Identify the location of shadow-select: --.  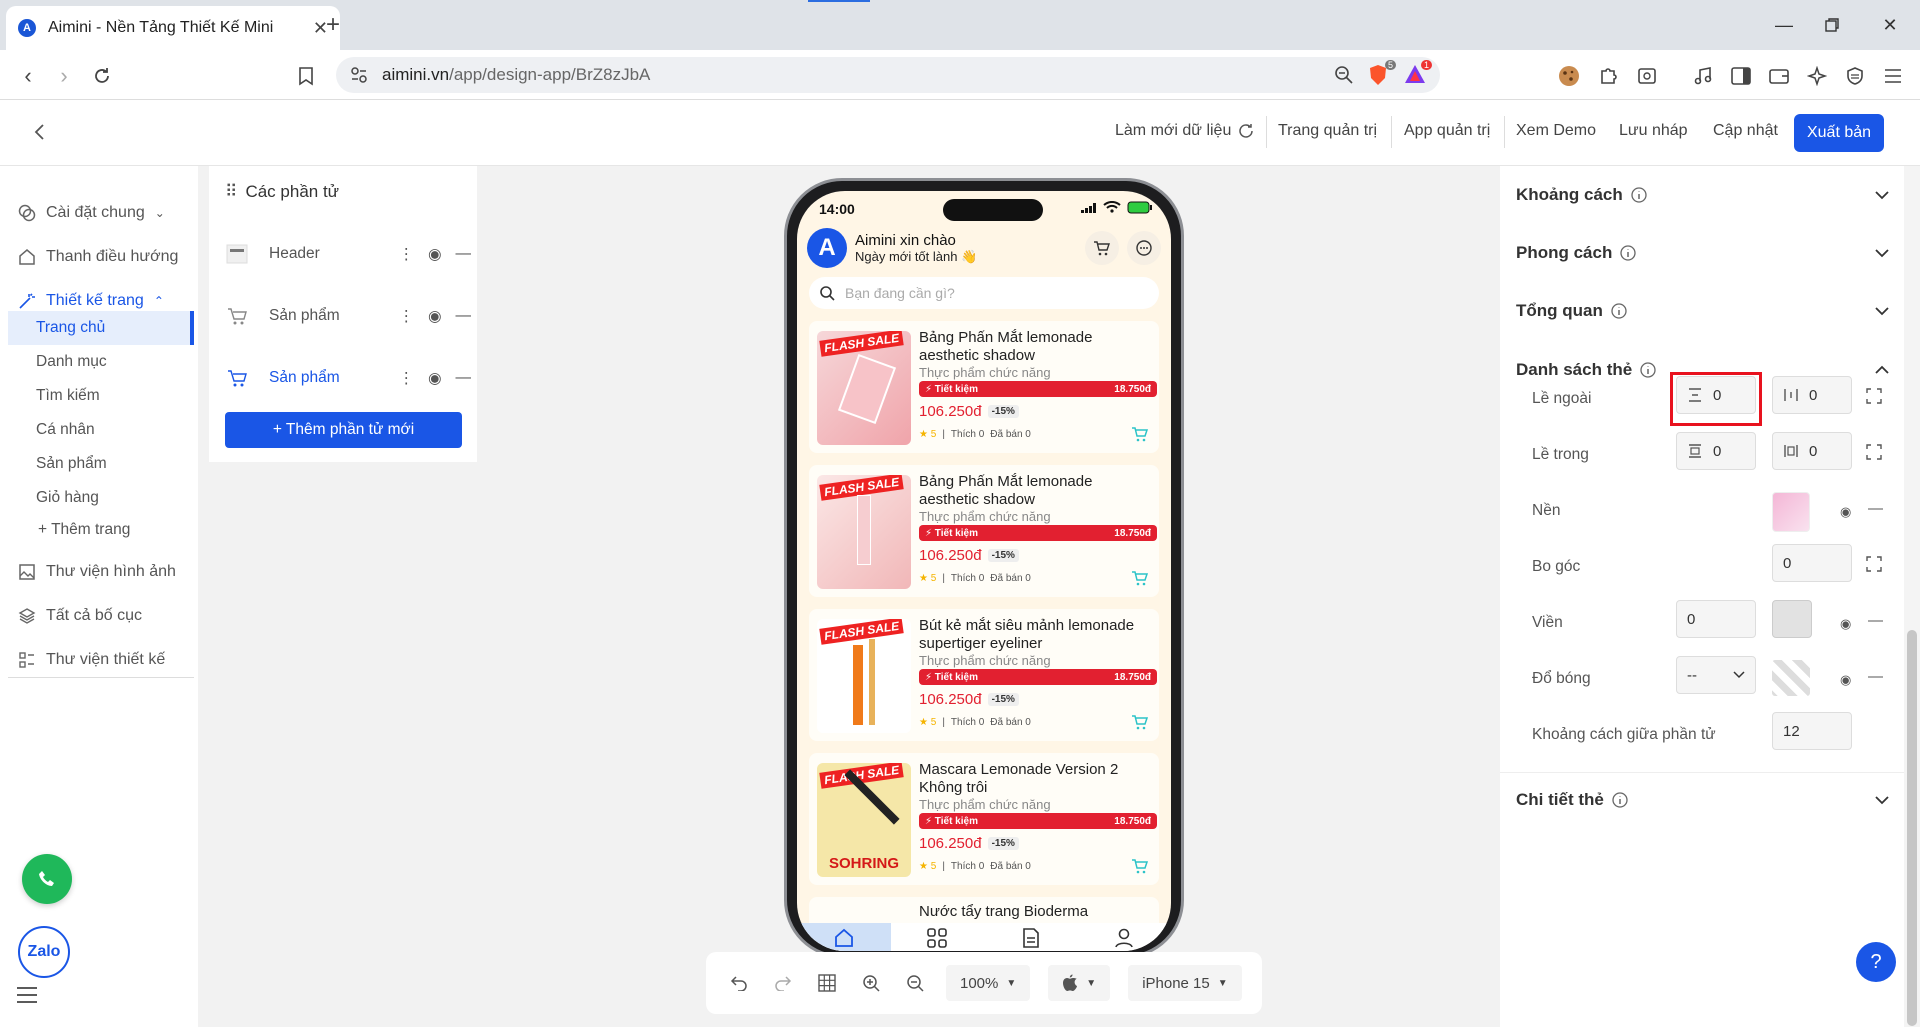
(1716, 675).